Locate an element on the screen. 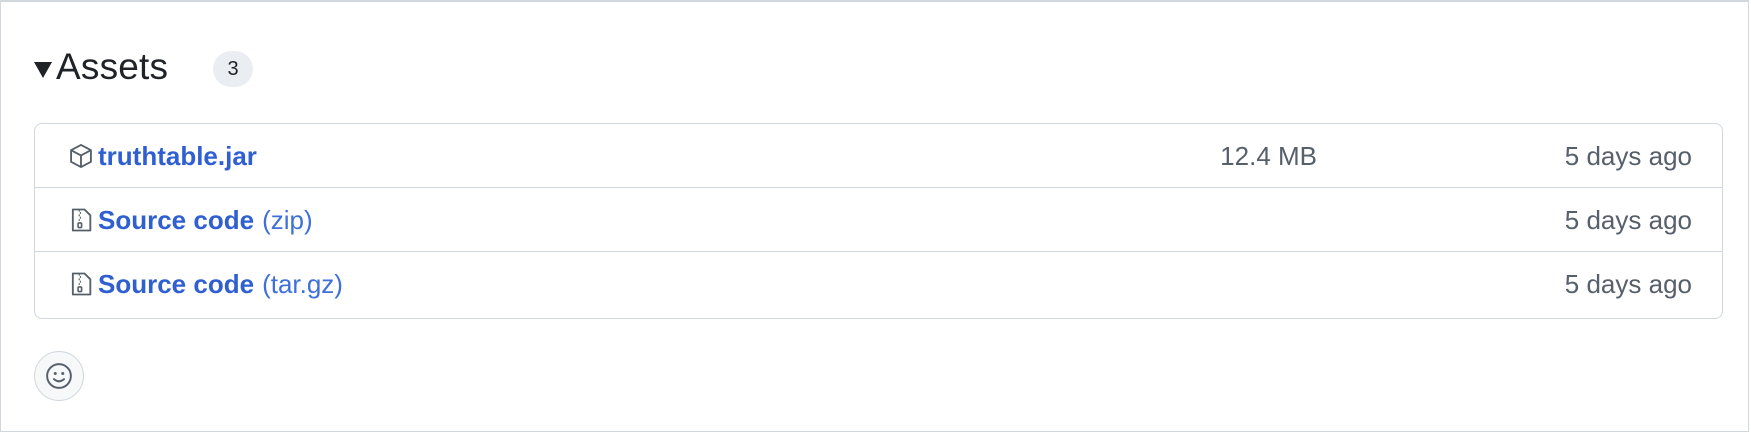  assets-toggle: Assets is located at coordinates (101, 67).